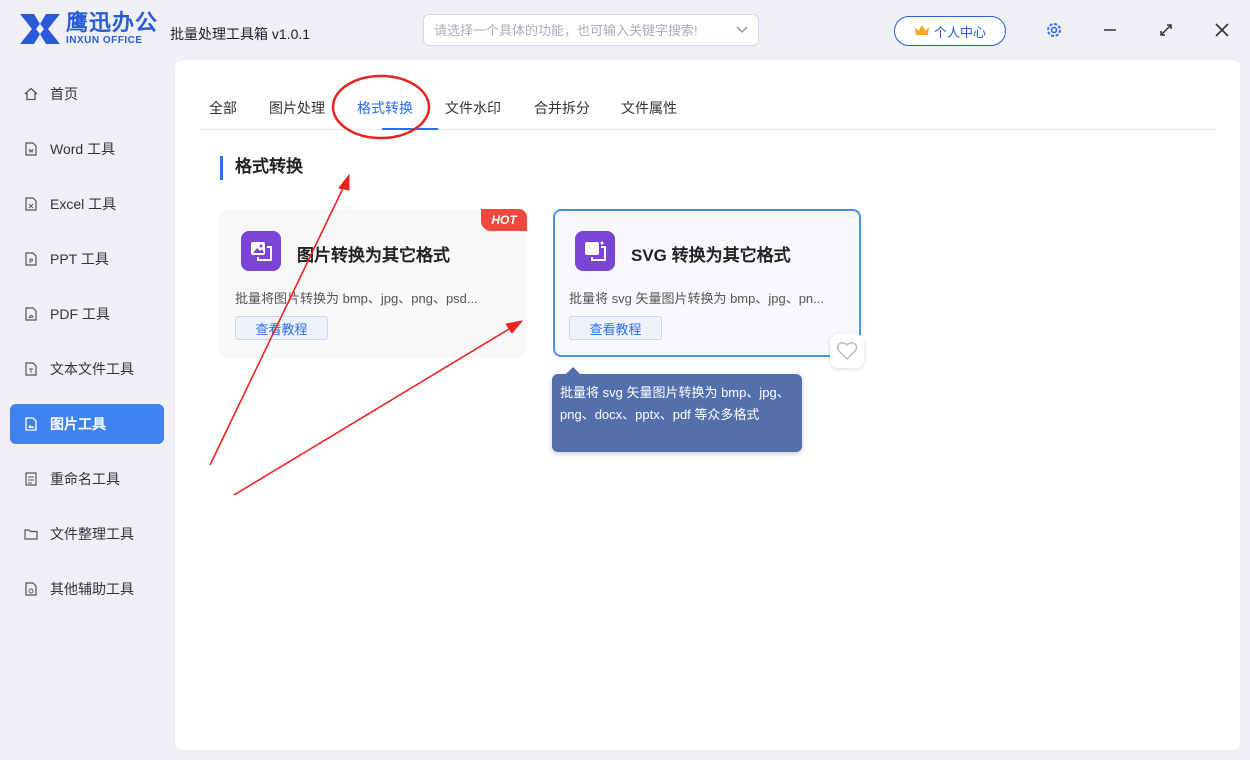 This screenshot has height=760, width=1250. What do you see at coordinates (104, 40) in the screenshot?
I see `logo-name-en: INXUN OFFICE` at bounding box center [104, 40].